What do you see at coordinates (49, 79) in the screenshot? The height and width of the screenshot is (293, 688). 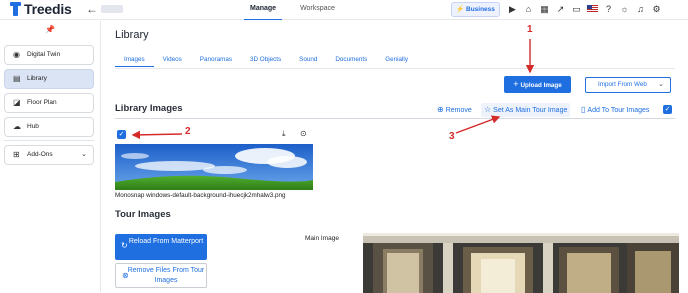 I see `sidebar-item-library: ▤ Library` at bounding box center [49, 79].